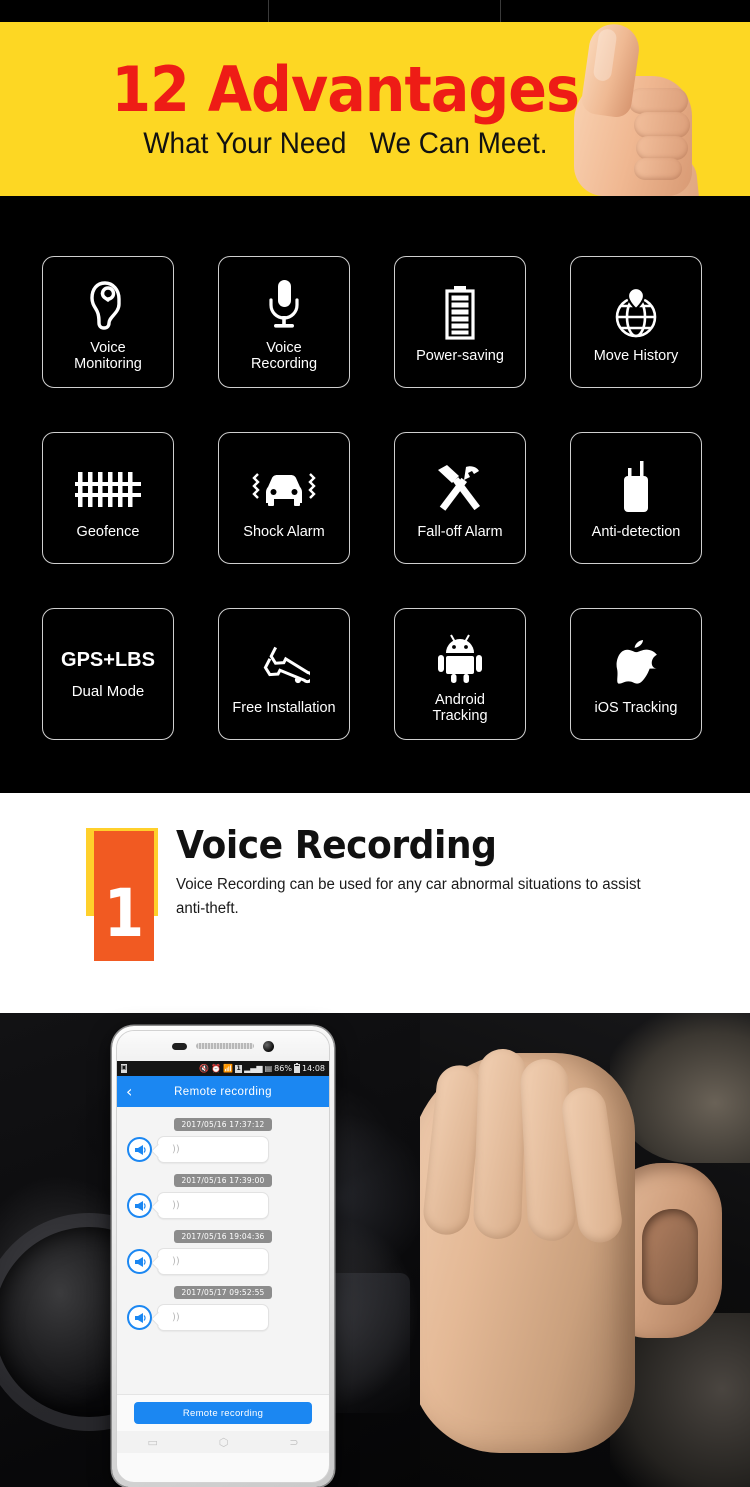 The width and height of the screenshot is (750, 1487). I want to click on feature-label: Fall-off Alarm, so click(460, 531).